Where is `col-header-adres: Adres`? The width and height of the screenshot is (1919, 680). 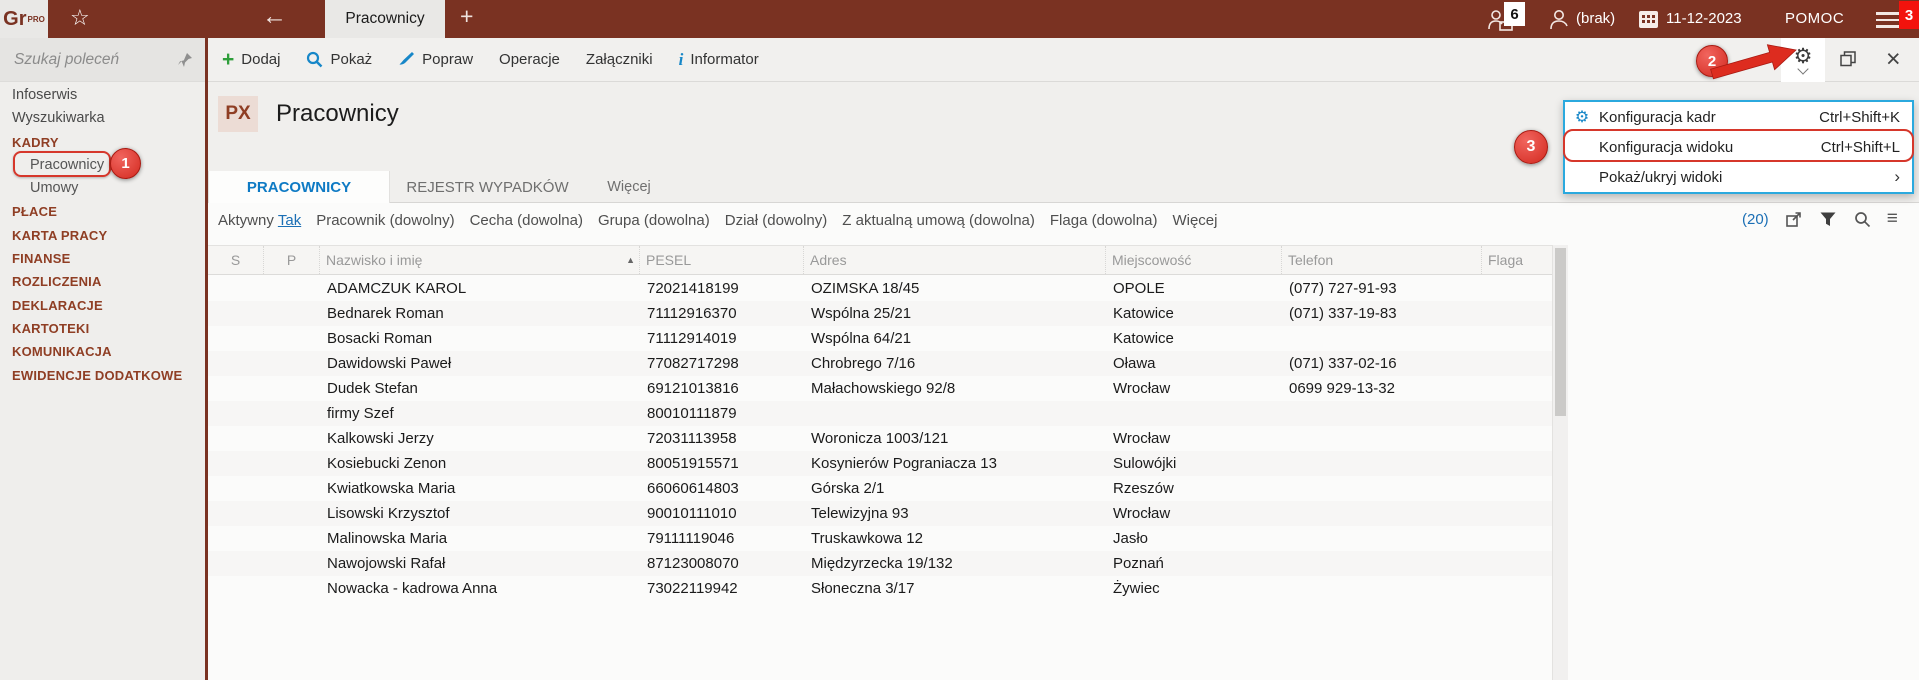 col-header-adres: Adres is located at coordinates (955, 260).